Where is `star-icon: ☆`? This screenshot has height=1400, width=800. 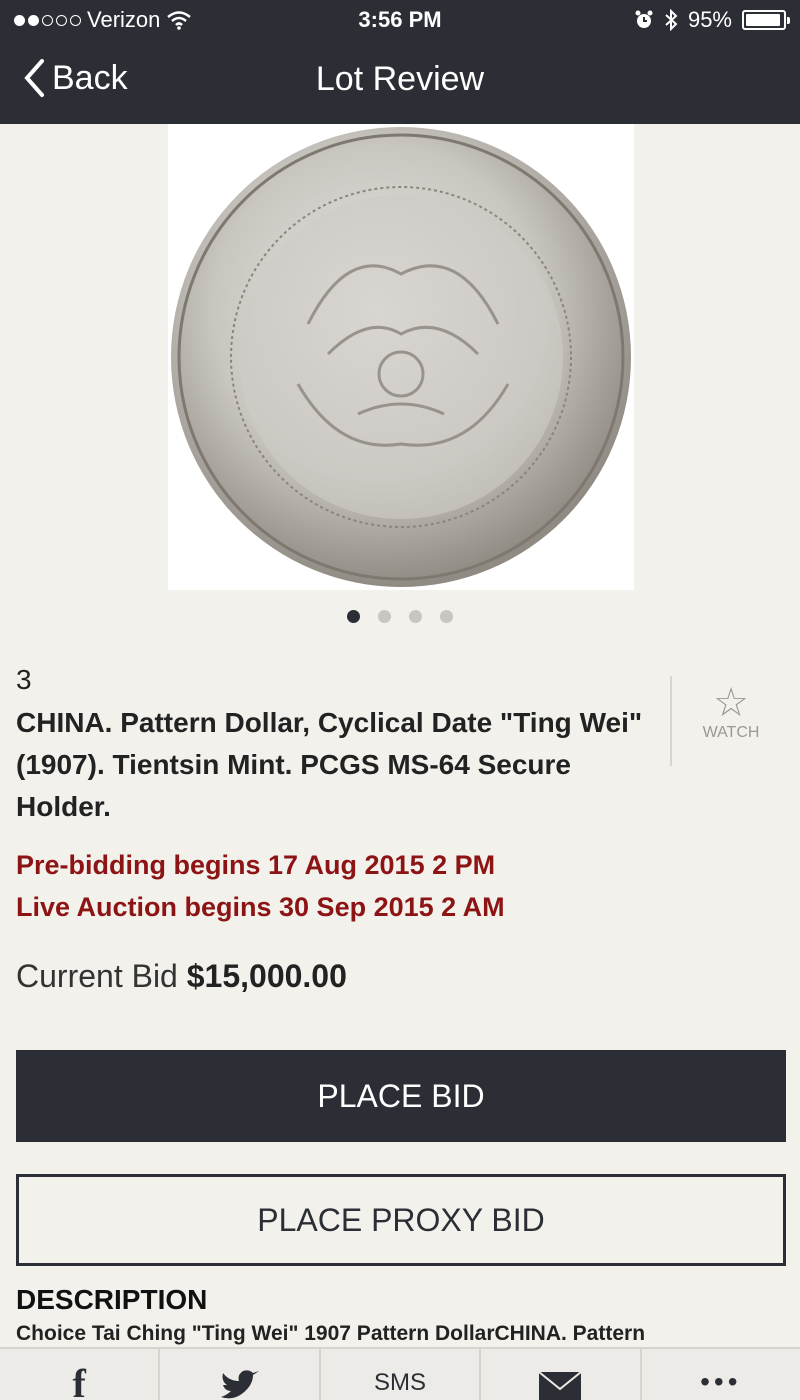
star-icon: ☆ is located at coordinates (731, 703).